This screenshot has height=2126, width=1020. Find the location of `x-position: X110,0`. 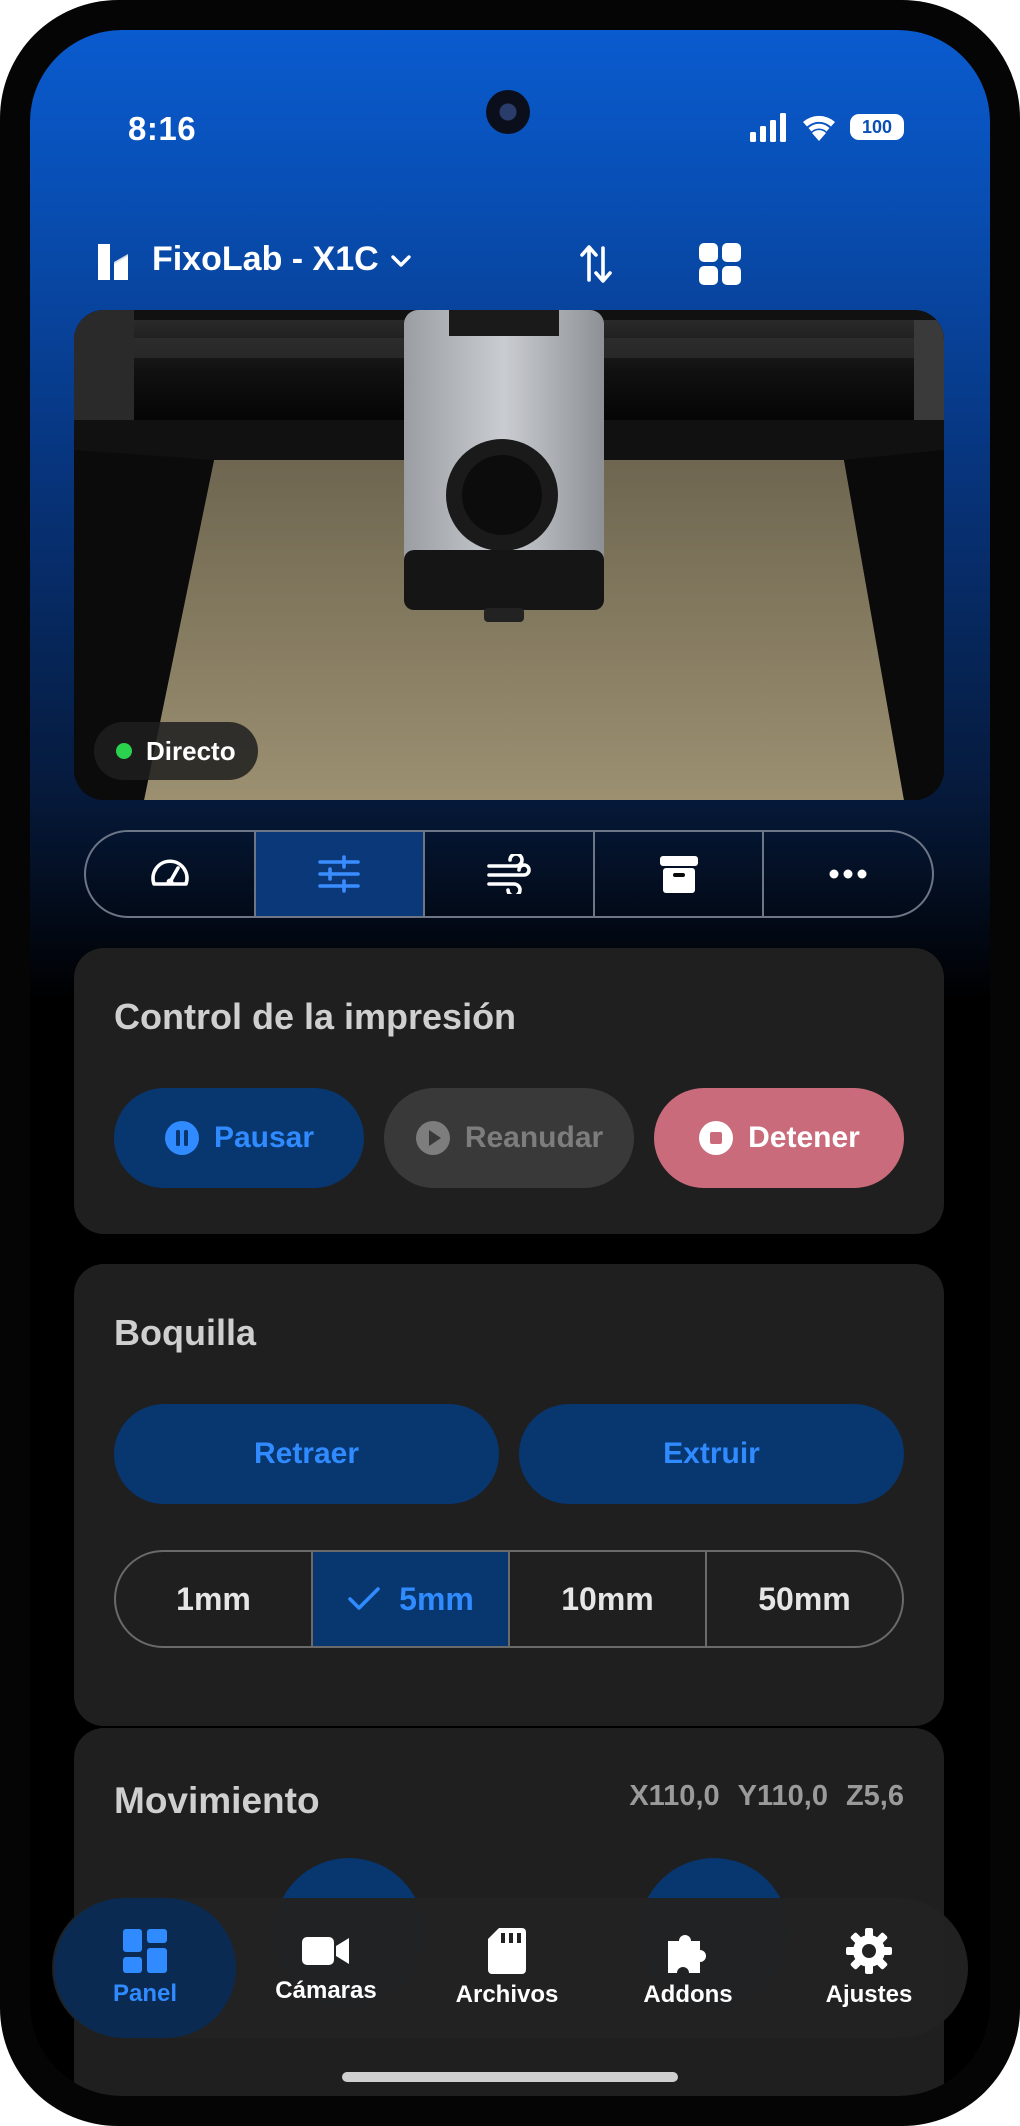

x-position: X110,0 is located at coordinates (674, 1796).